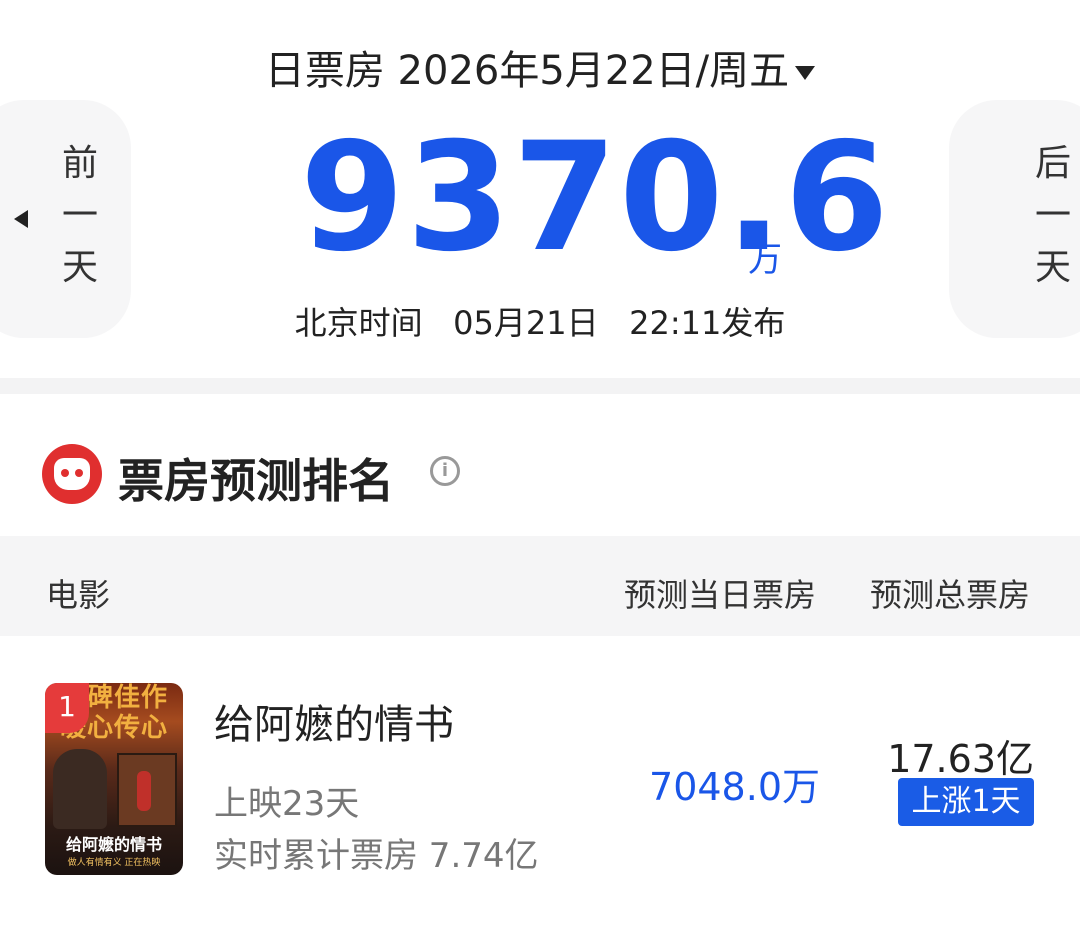 Image resolution: width=1080 pixels, height=946 pixels. Describe the element at coordinates (960, 759) in the screenshot. I see `predict-total-value: 17.63亿` at that location.